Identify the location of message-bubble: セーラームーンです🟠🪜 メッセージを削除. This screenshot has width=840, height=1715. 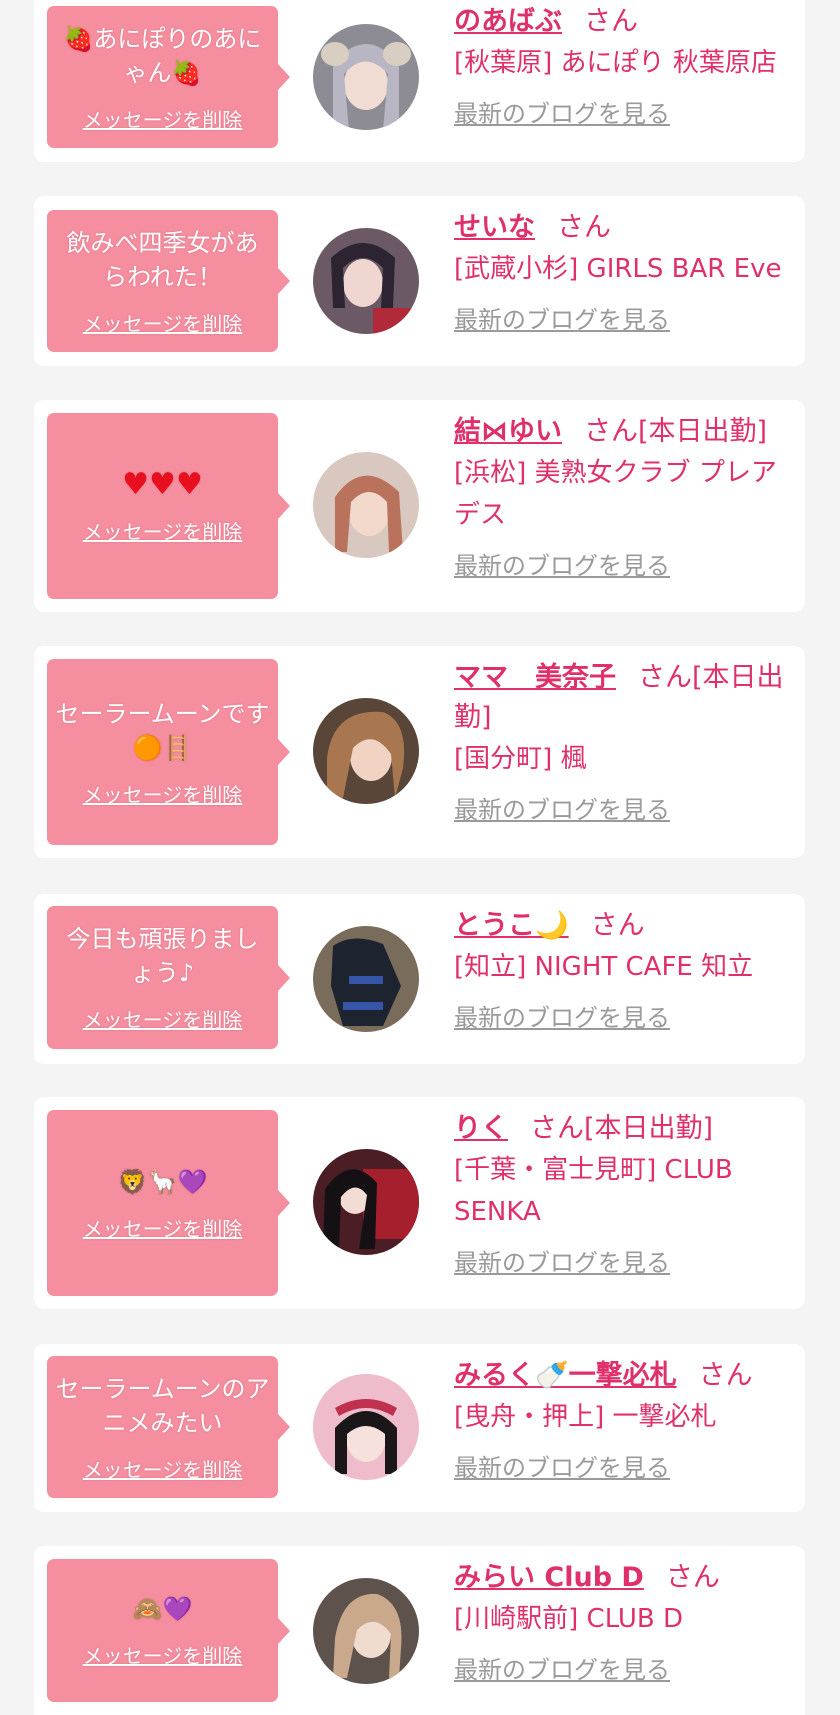
(168, 752).